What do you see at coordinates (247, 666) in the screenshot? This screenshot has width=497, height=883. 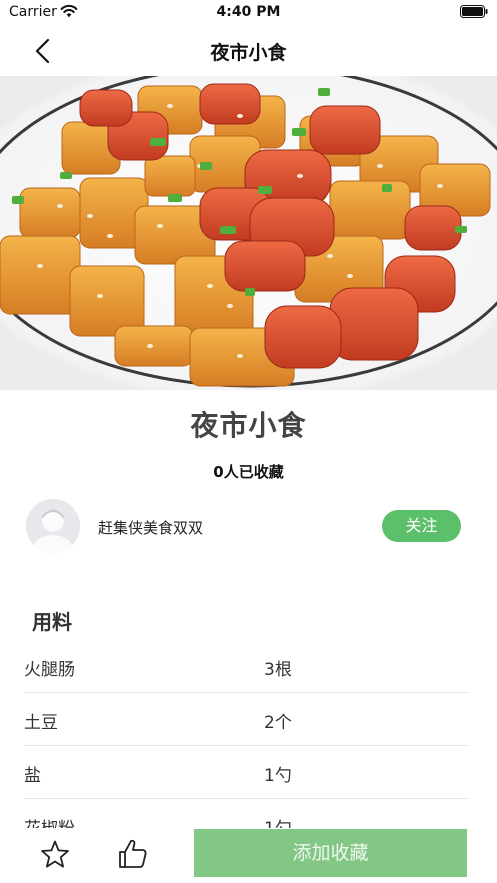 I see `ingredient-row: 火腿肠 3根` at bounding box center [247, 666].